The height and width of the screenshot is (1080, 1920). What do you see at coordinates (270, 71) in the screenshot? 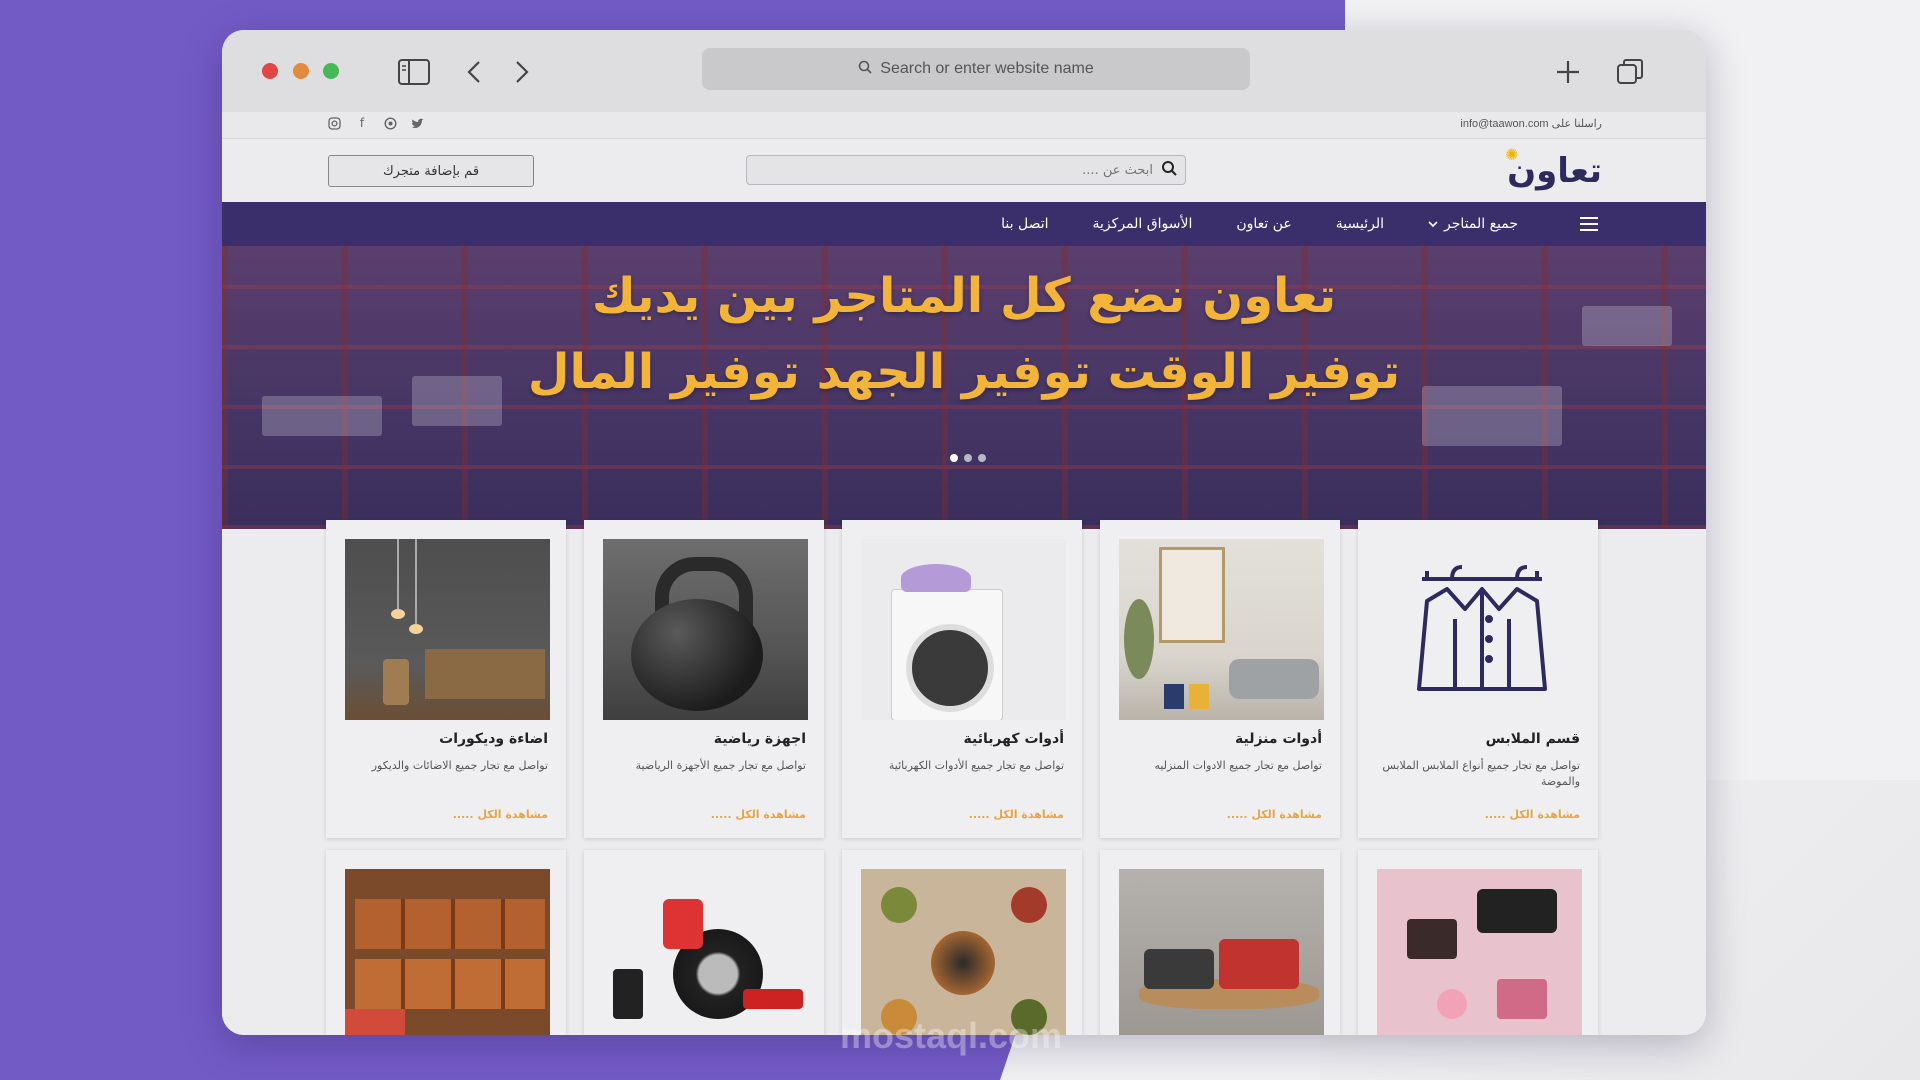
I see `close-window-button` at bounding box center [270, 71].